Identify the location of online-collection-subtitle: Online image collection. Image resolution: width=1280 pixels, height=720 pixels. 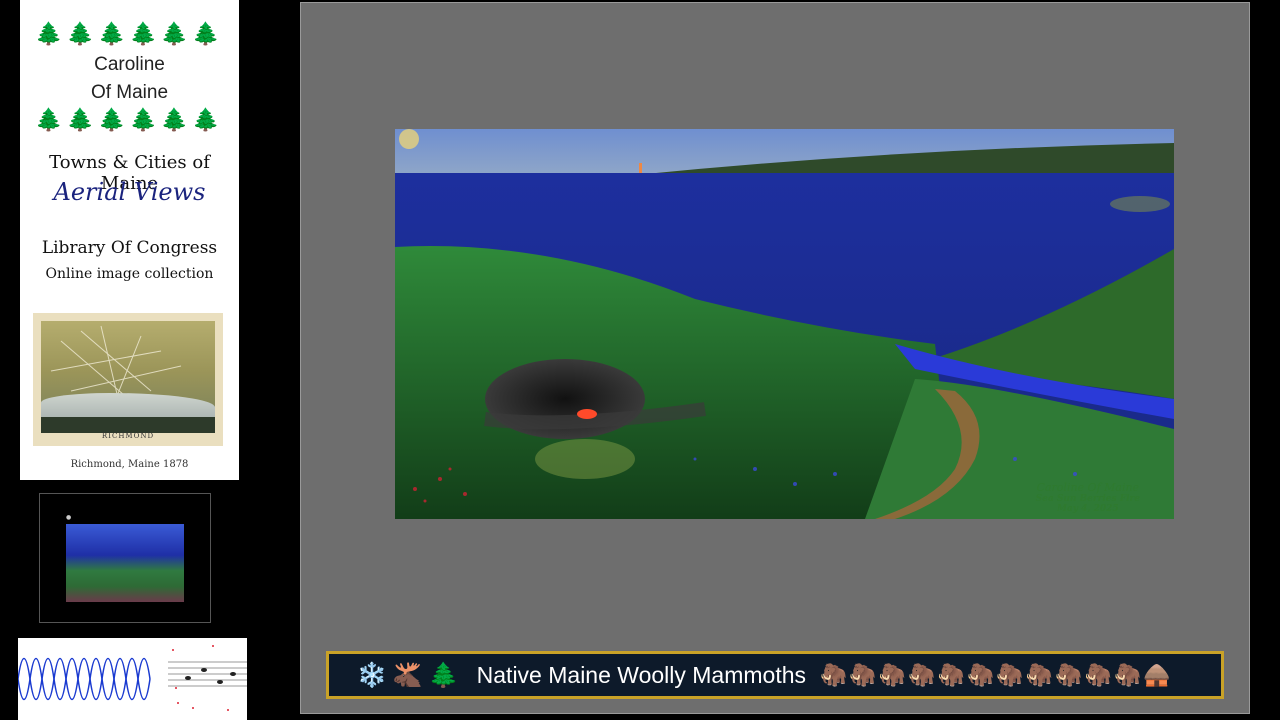
(129, 274).